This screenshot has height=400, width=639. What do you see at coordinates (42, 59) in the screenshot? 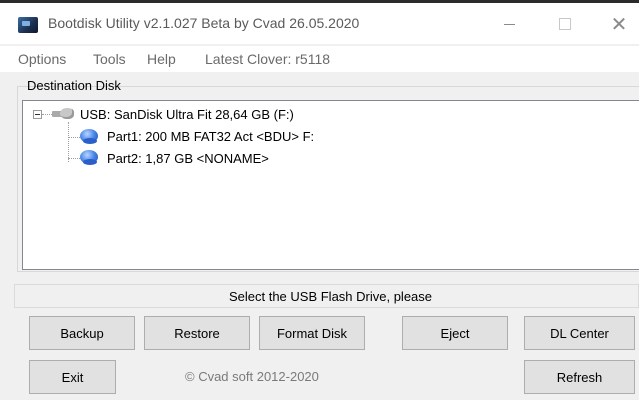
I see `menu-options: Options` at bounding box center [42, 59].